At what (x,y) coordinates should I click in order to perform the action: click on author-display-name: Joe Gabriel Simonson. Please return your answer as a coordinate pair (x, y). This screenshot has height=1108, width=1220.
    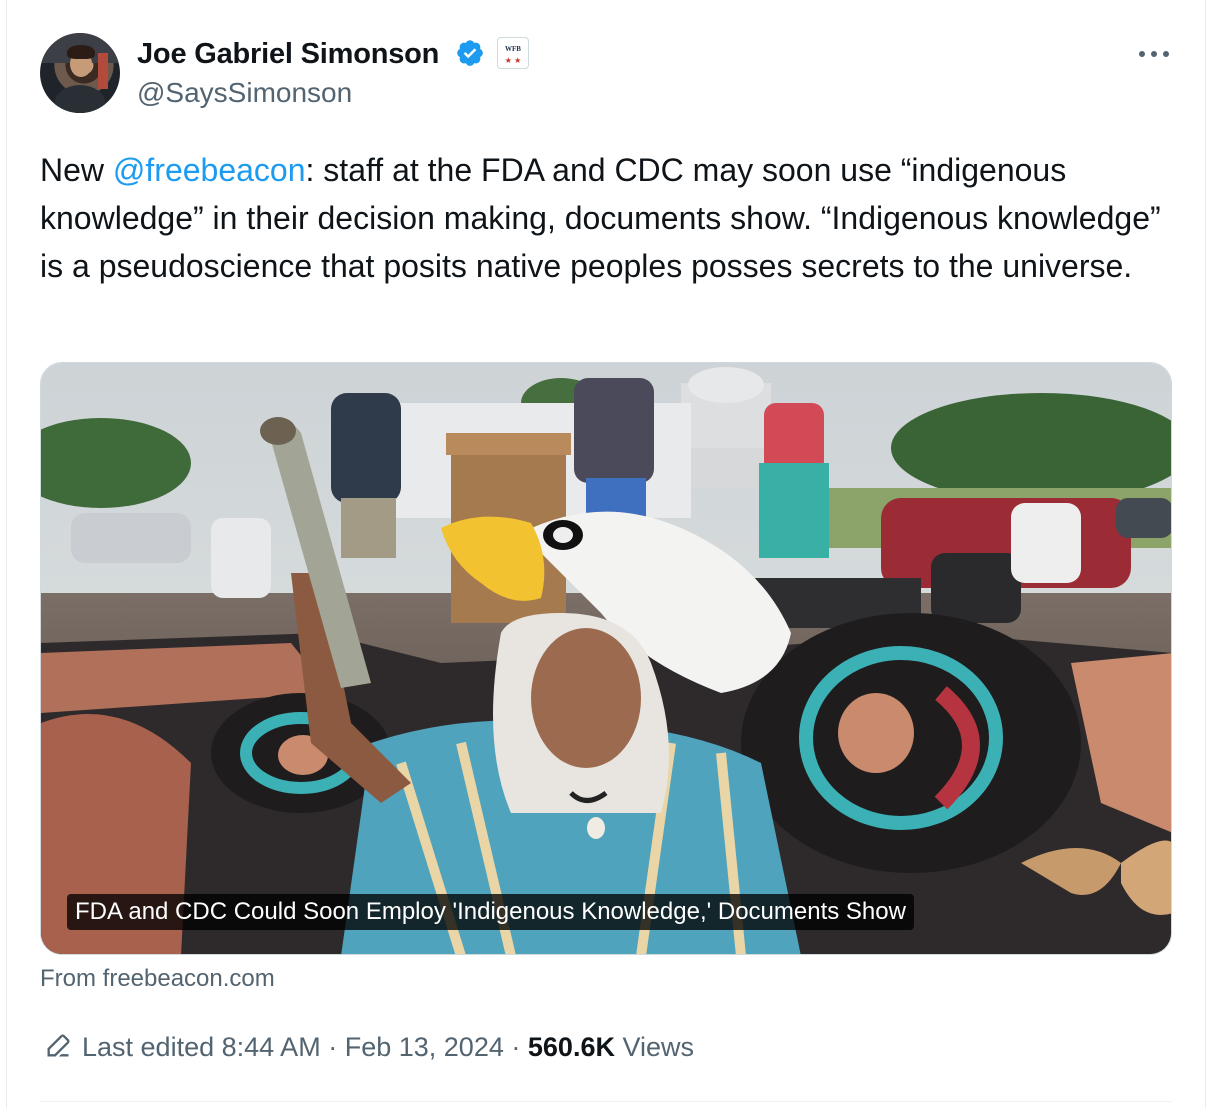
    Looking at the image, I should click on (288, 54).